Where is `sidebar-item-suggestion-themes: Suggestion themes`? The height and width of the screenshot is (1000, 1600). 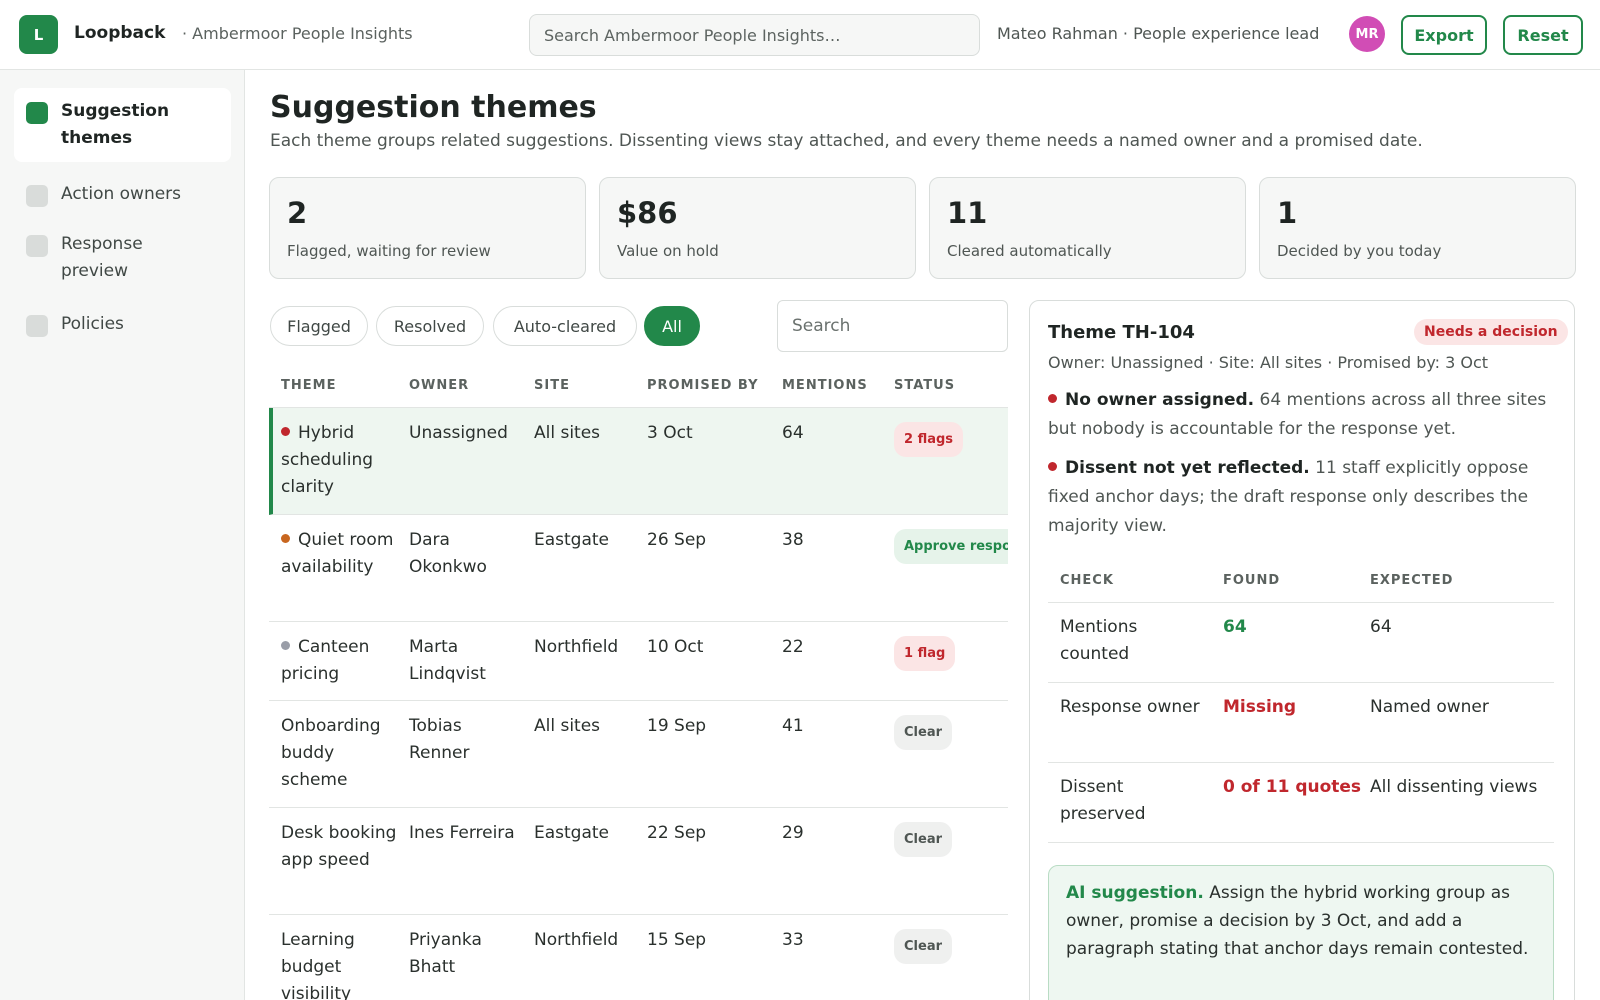 sidebar-item-suggestion-themes: Suggestion themes is located at coordinates (122, 125).